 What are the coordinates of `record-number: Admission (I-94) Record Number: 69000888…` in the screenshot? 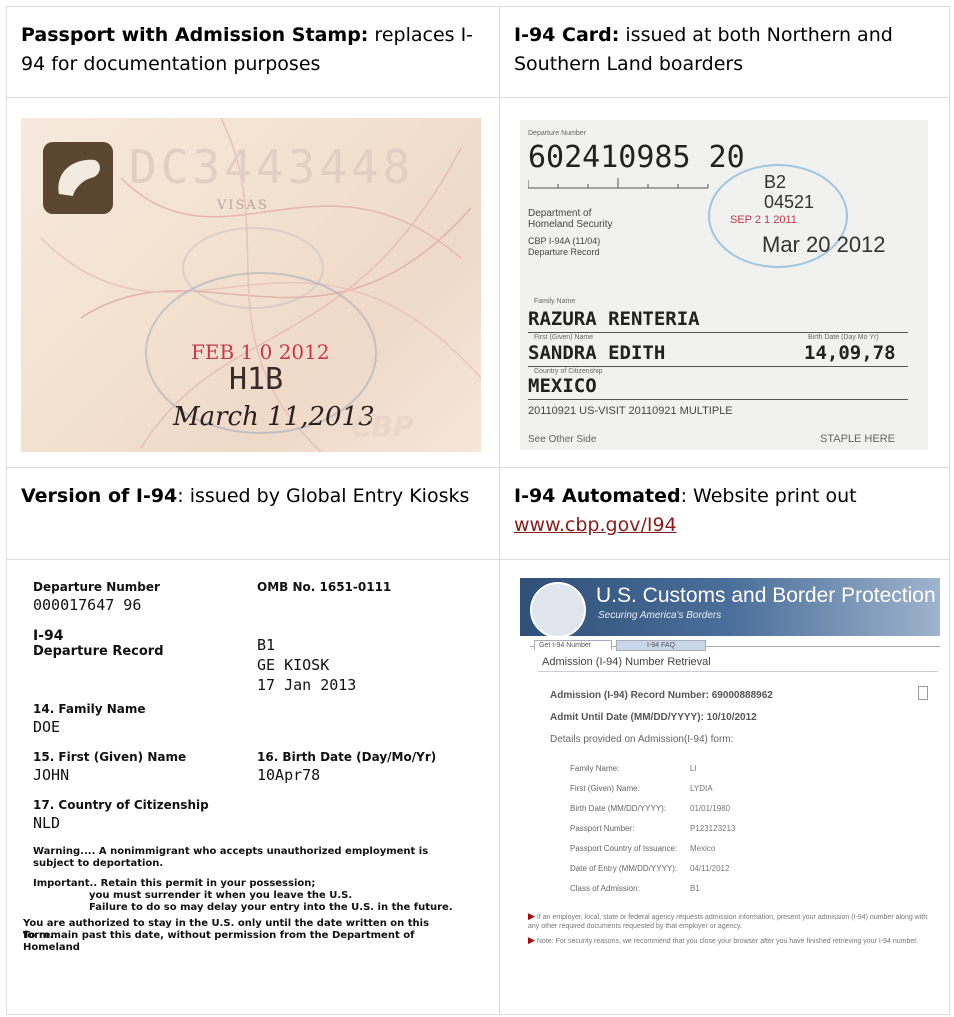 It's located at (661, 695).